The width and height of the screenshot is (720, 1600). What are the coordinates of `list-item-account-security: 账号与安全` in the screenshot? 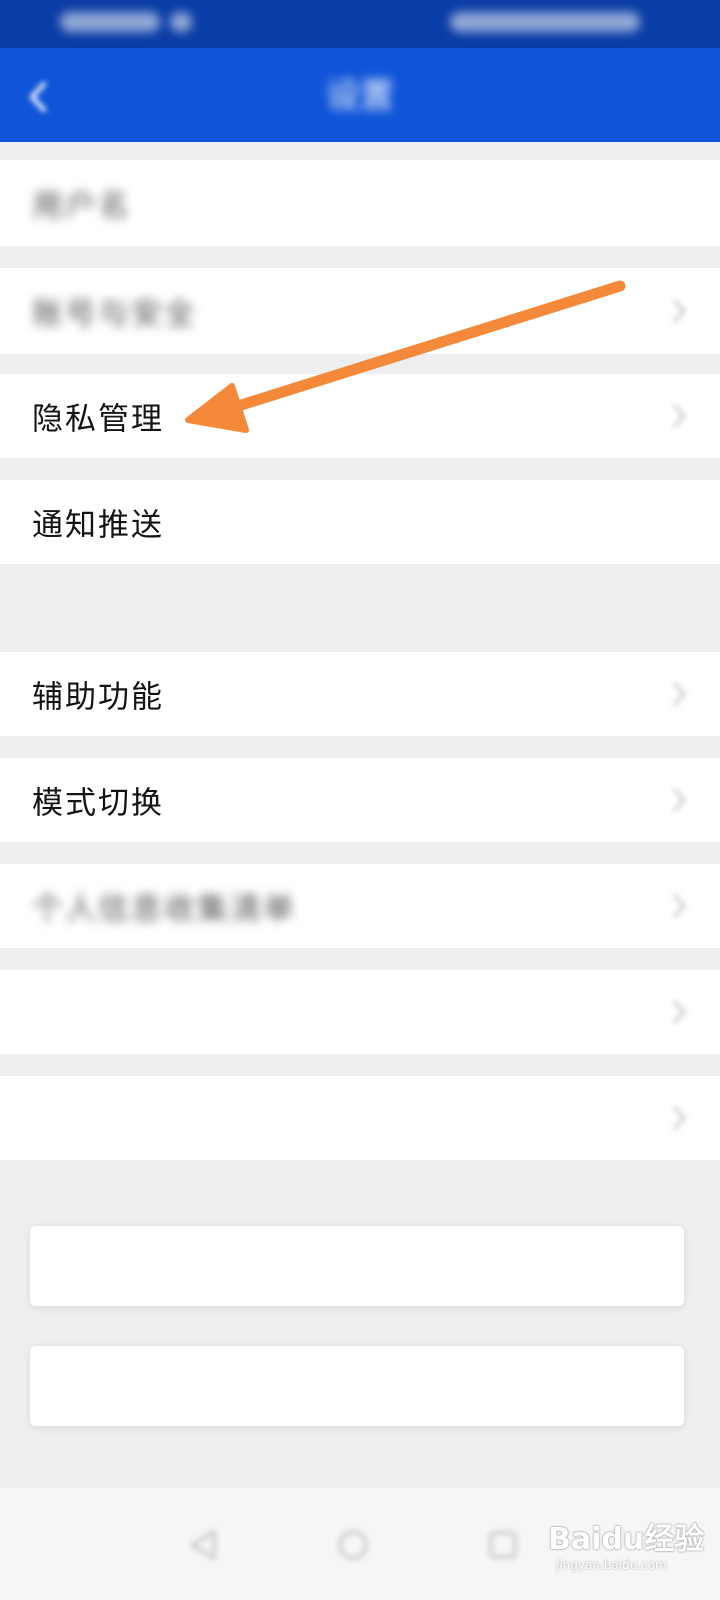 It's located at (360, 311).